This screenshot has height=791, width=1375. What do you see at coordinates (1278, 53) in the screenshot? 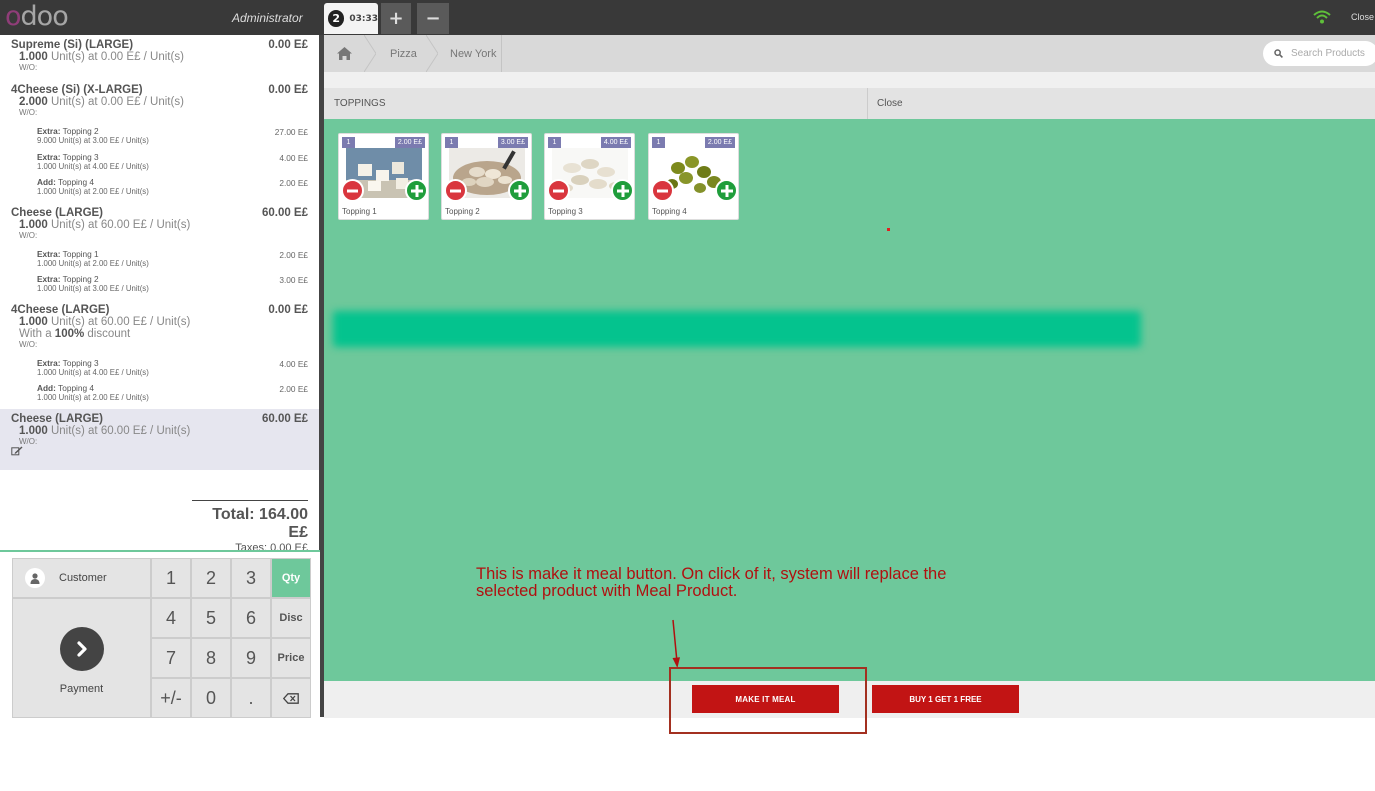
I see `search-icon` at bounding box center [1278, 53].